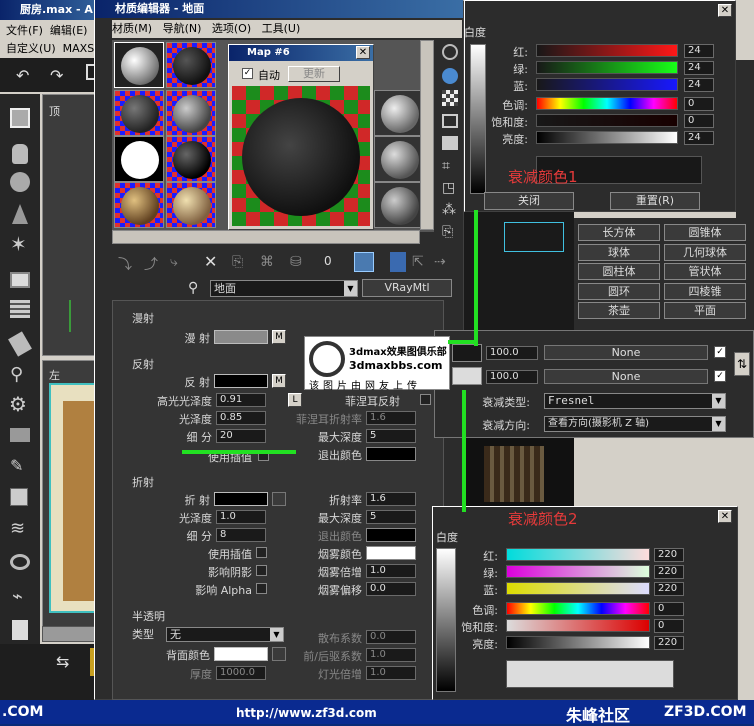 The height and width of the screenshot is (726, 754). I want to click on material-type-button: VRayMtl, so click(407, 288).